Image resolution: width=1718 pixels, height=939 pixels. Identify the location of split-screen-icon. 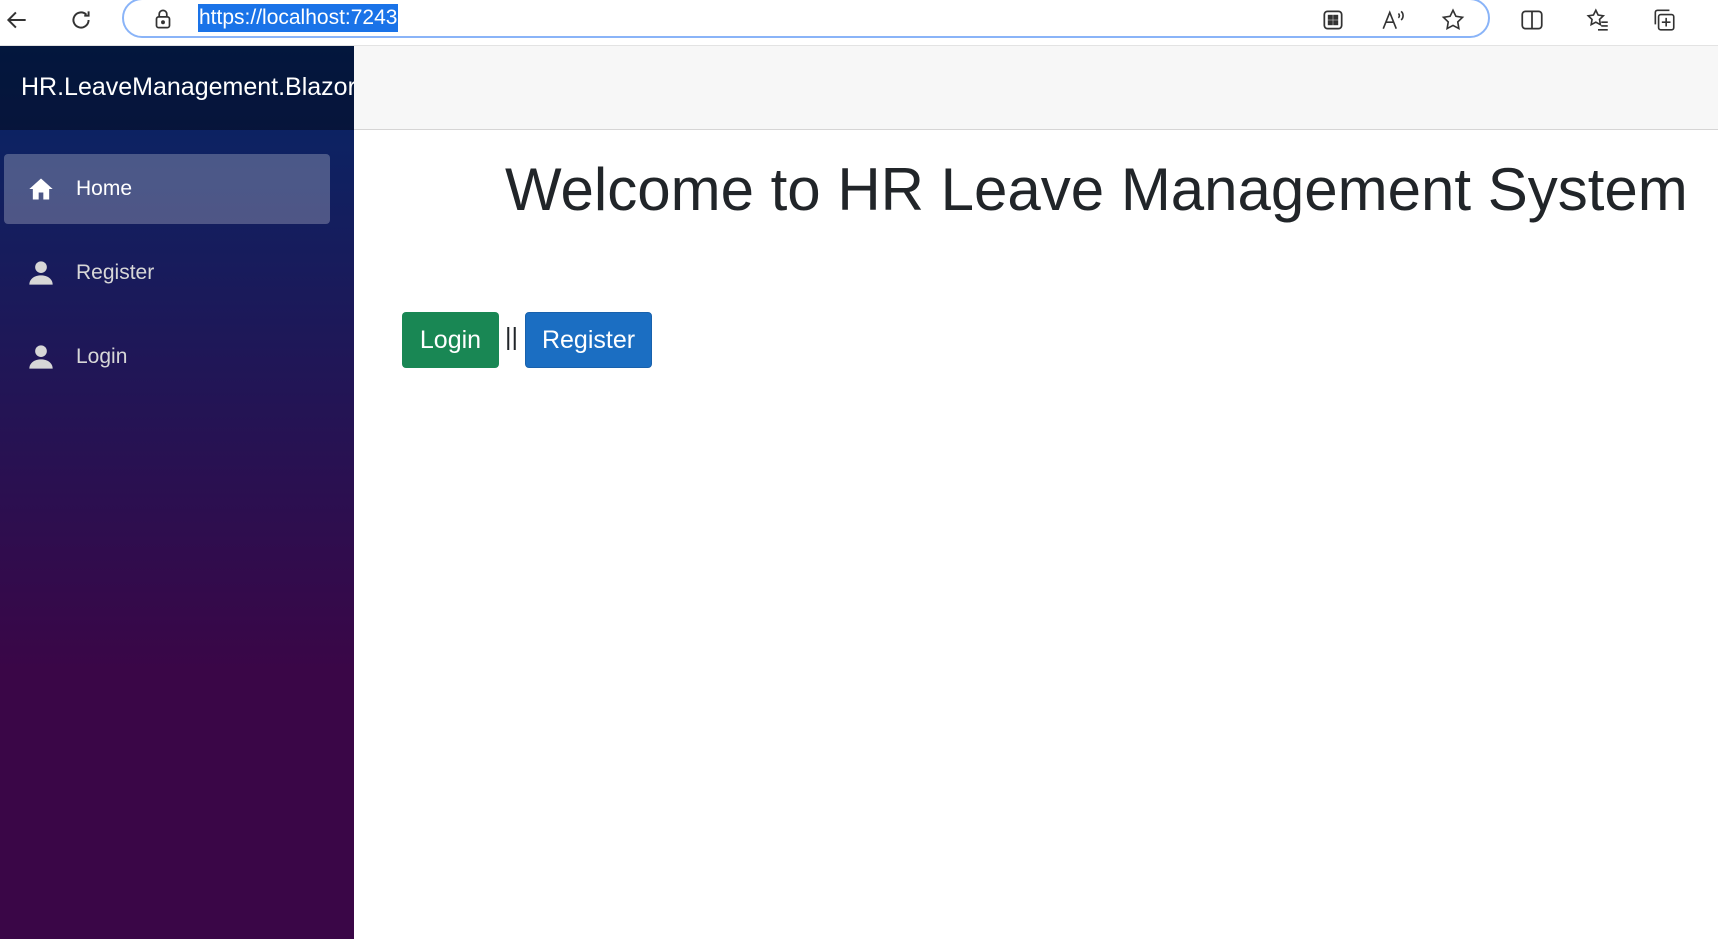
(1532, 20).